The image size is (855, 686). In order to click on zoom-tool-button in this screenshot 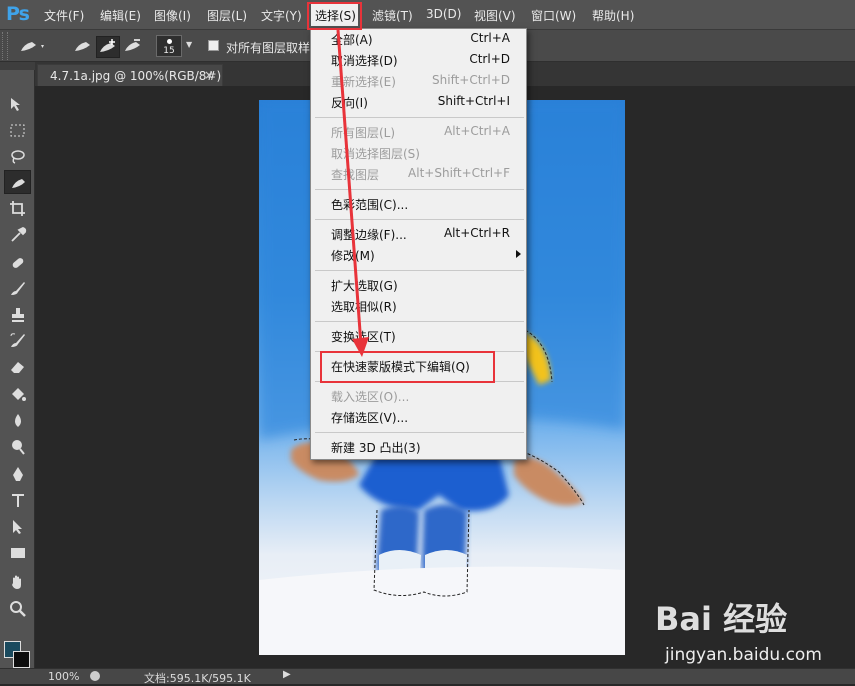, I will do `click(17, 608)`.